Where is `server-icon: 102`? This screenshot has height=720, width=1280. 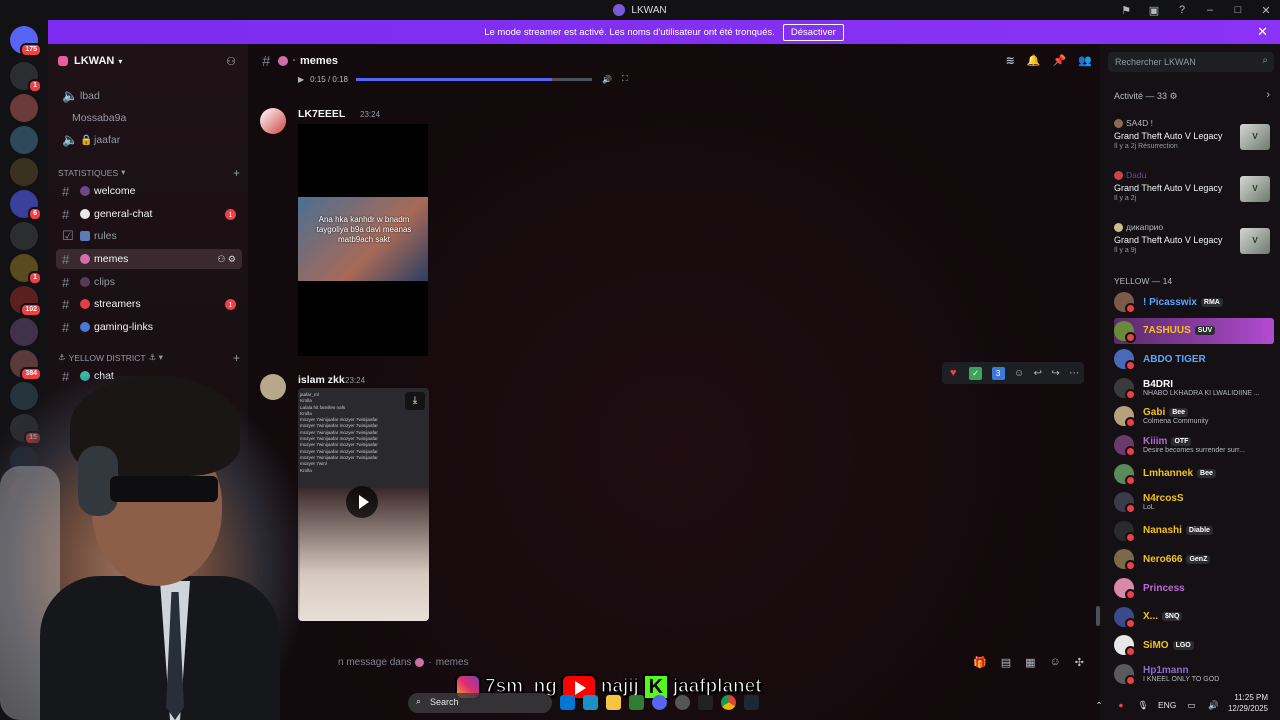
server-icon: 102 is located at coordinates (26, 301).